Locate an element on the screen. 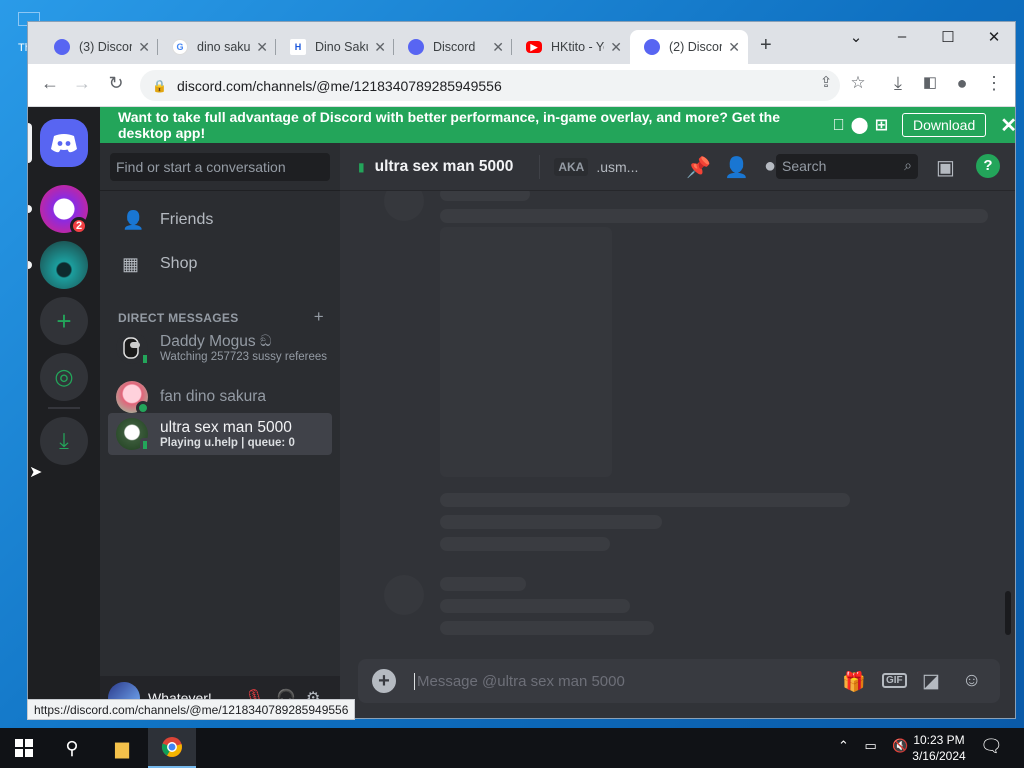 This screenshot has width=1024, height=768. close-window-button: ✕ is located at coordinates (994, 37).